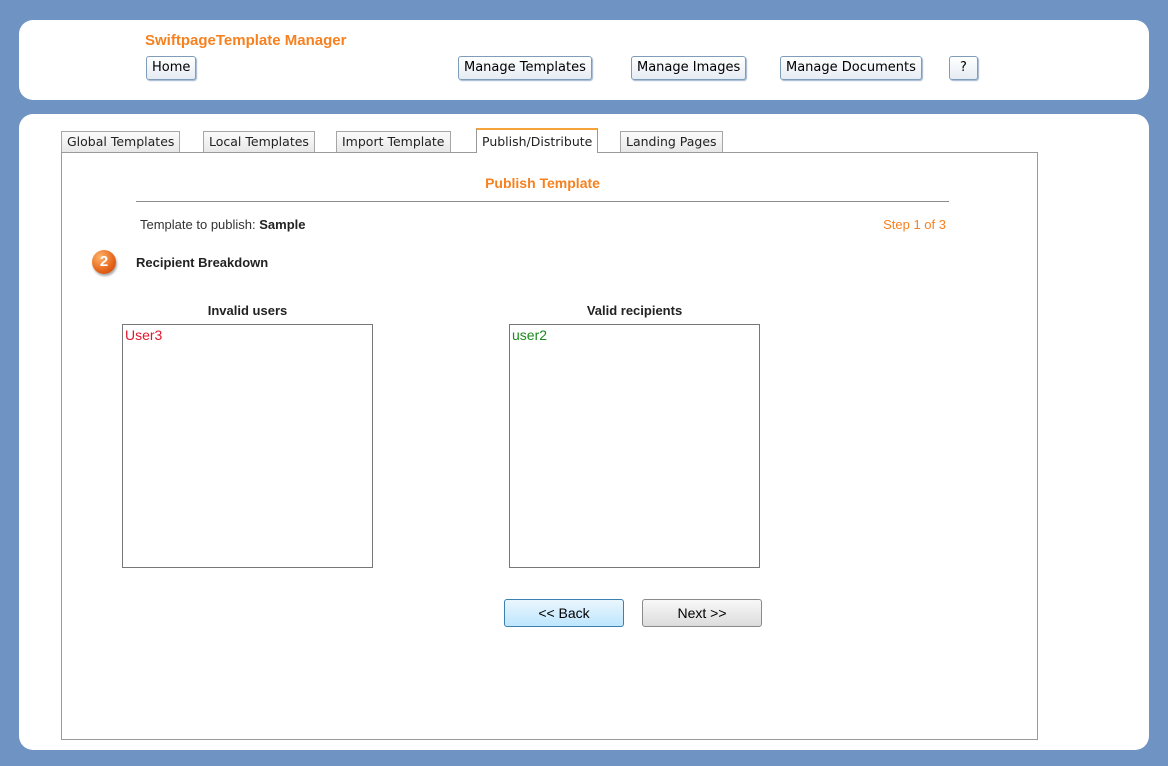 The width and height of the screenshot is (1168, 766). I want to click on tab-global-templates: Global Templates, so click(121, 141).